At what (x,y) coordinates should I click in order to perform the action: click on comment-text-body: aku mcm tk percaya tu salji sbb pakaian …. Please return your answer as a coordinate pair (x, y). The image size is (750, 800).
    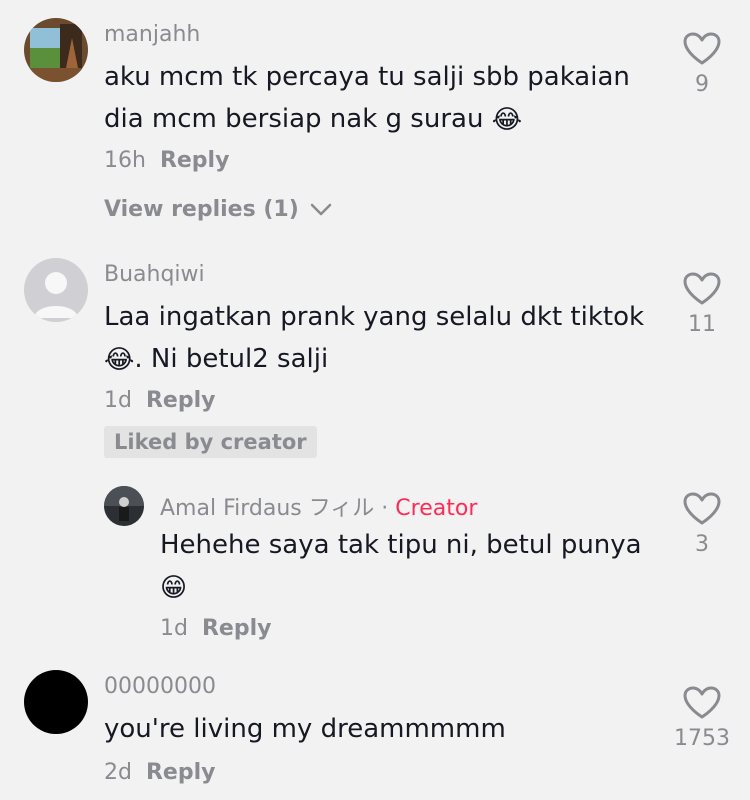
    Looking at the image, I should click on (367, 98).